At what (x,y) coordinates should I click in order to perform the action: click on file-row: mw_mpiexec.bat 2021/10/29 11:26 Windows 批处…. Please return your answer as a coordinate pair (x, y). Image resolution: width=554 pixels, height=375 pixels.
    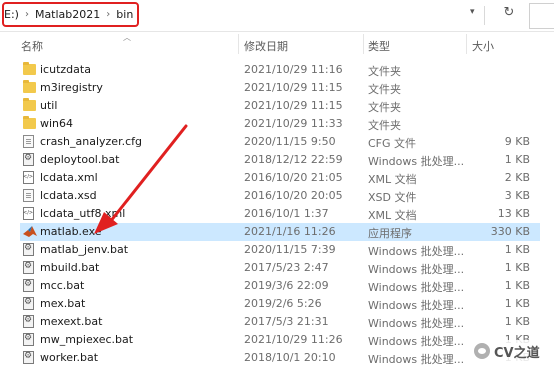
    Looking at the image, I should click on (280, 340).